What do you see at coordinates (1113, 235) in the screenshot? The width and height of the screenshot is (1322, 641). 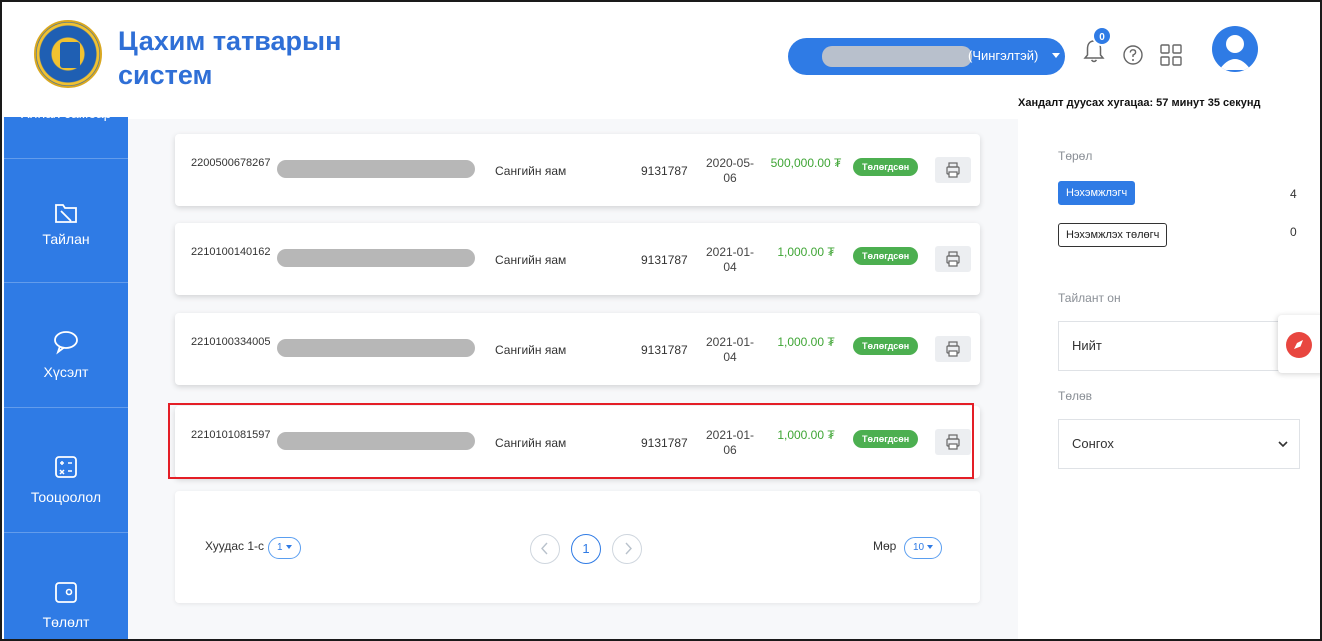 I see `type-option-payer: Нэхэмжлэх төлөгч` at bounding box center [1113, 235].